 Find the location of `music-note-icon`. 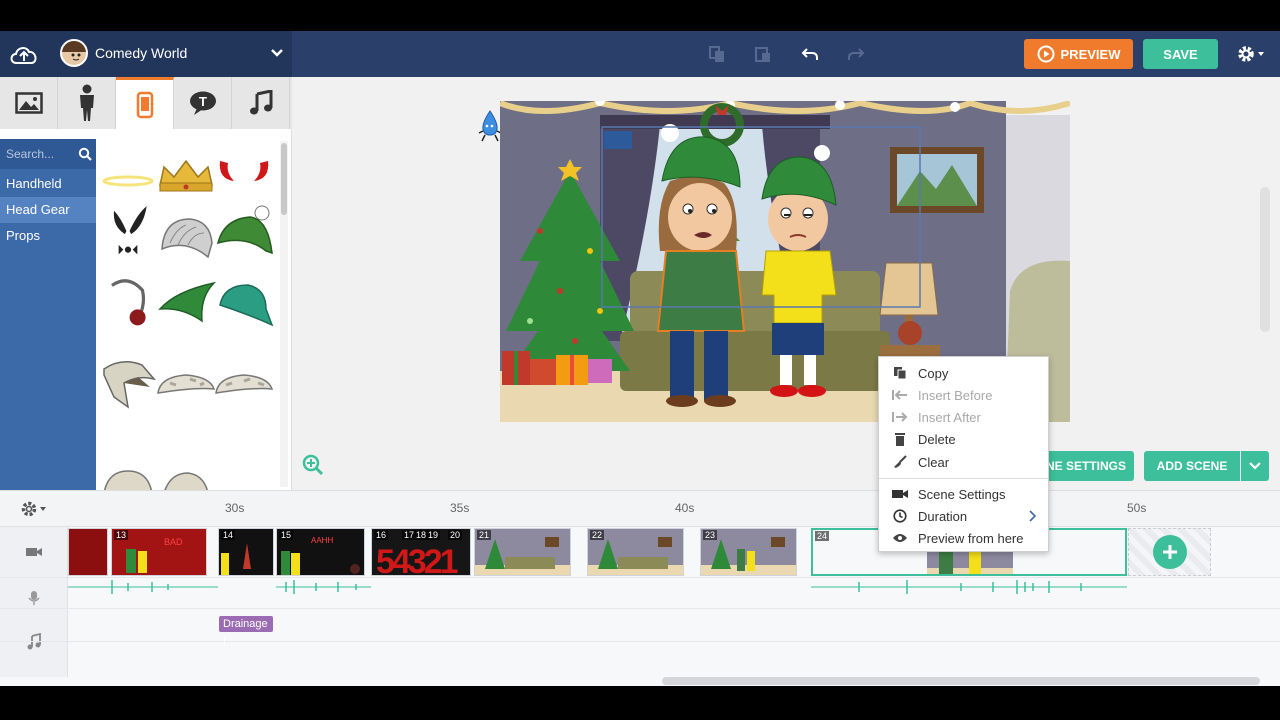

music-note-icon is located at coordinates (260, 102).